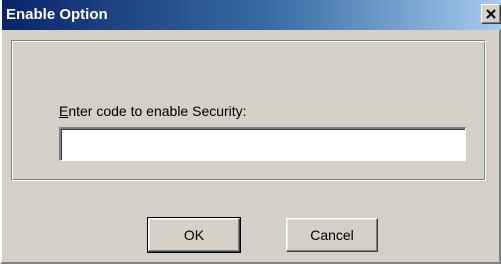 The image size is (501, 264). What do you see at coordinates (262, 144) in the screenshot?
I see `code-input` at bounding box center [262, 144].